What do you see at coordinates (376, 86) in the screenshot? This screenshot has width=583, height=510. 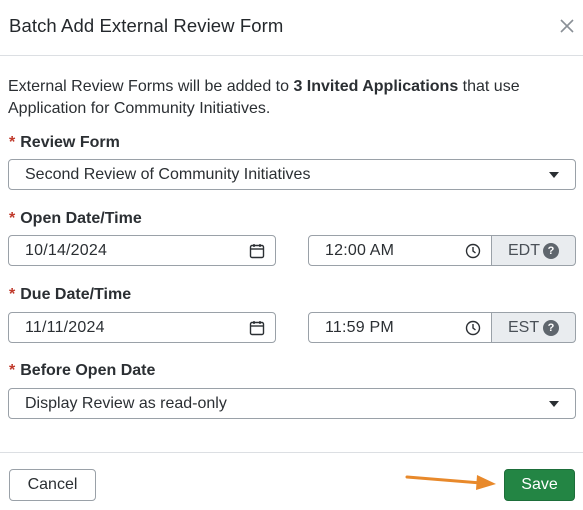 I see `invited-count: 3 Invited Applications` at bounding box center [376, 86].